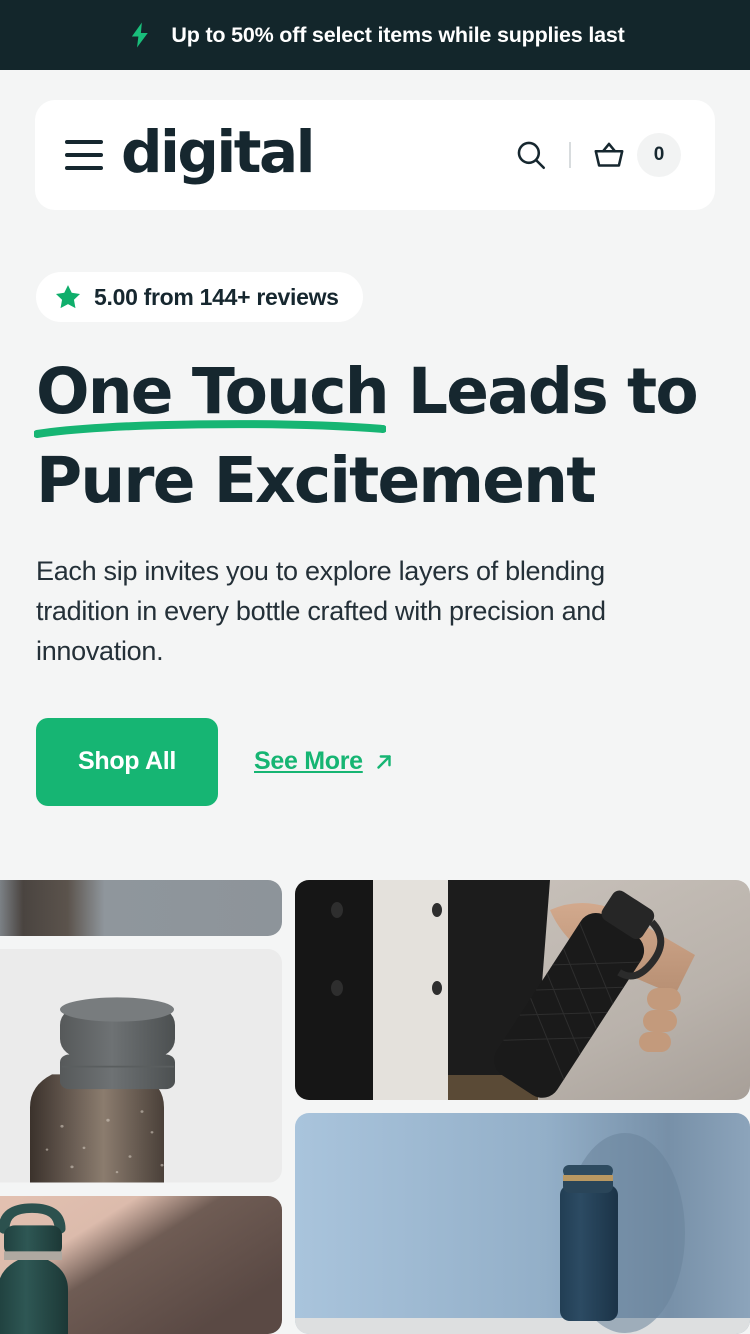  What do you see at coordinates (140, 35) in the screenshot?
I see `lightning-bolt-icon` at bounding box center [140, 35].